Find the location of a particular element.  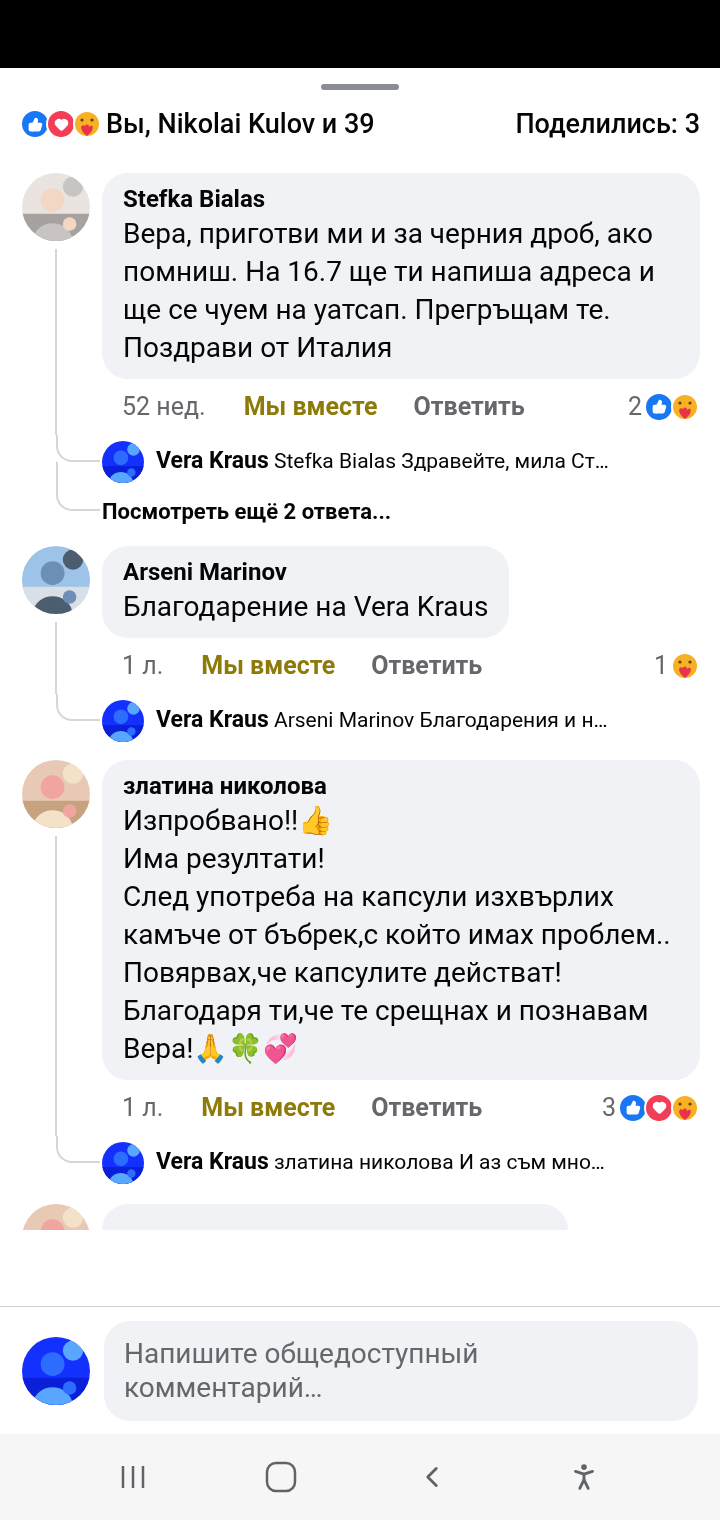

comment-text: Благодарение на Vera Kraus is located at coordinates (306, 606).